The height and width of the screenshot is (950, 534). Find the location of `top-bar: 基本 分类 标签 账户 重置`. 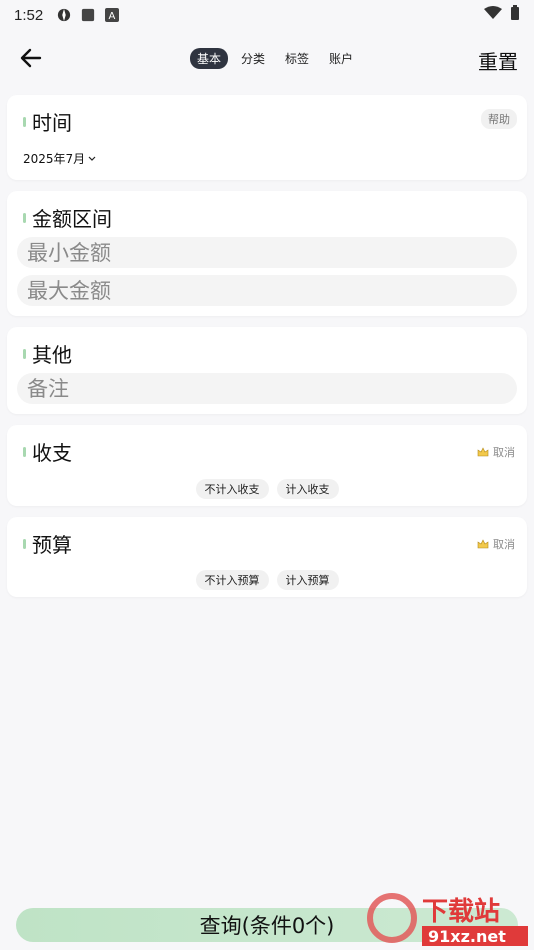

top-bar: 基本 分类 标签 账户 重置 is located at coordinates (267, 58).